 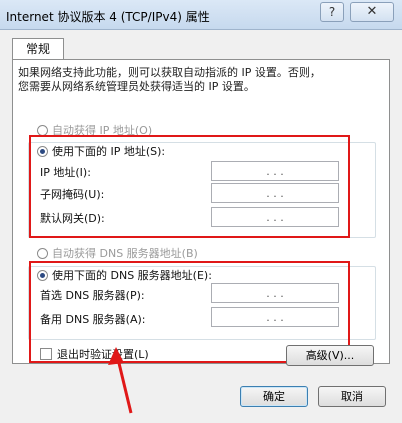 I want to click on radio-auto-dns-label: 自动获得 DNS 服务器地址(B), so click(x=125, y=253).